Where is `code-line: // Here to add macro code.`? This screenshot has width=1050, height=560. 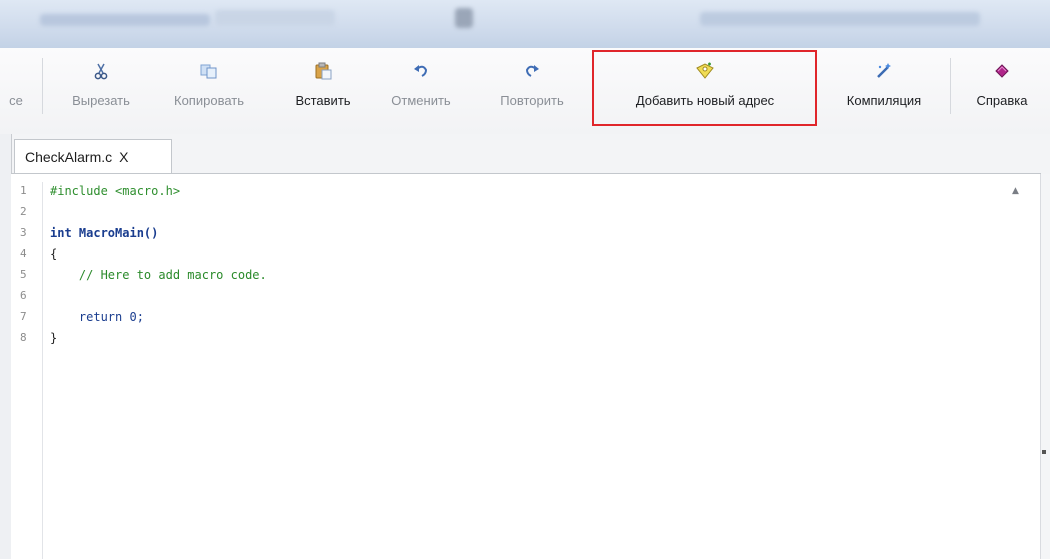 code-line: // Here to add macro code. is located at coordinates (158, 275).